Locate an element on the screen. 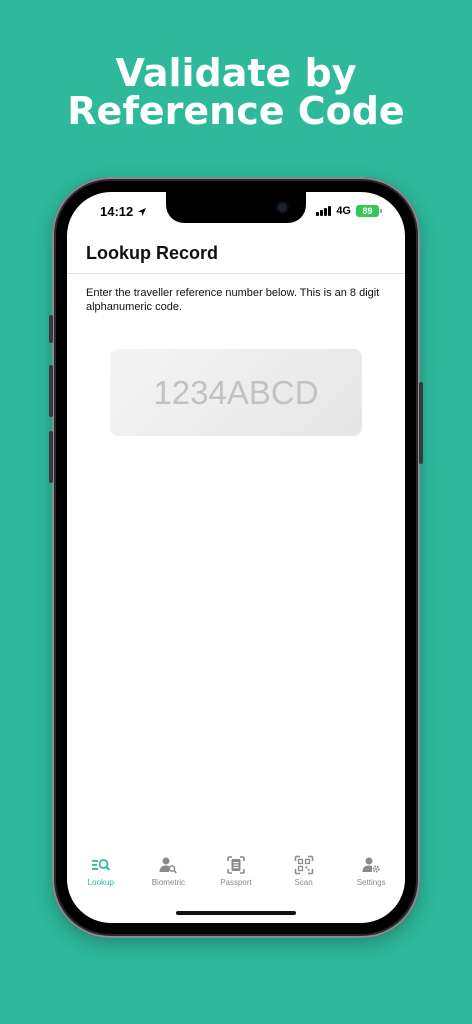  tab-passport-label: Passport is located at coordinates (236, 882).